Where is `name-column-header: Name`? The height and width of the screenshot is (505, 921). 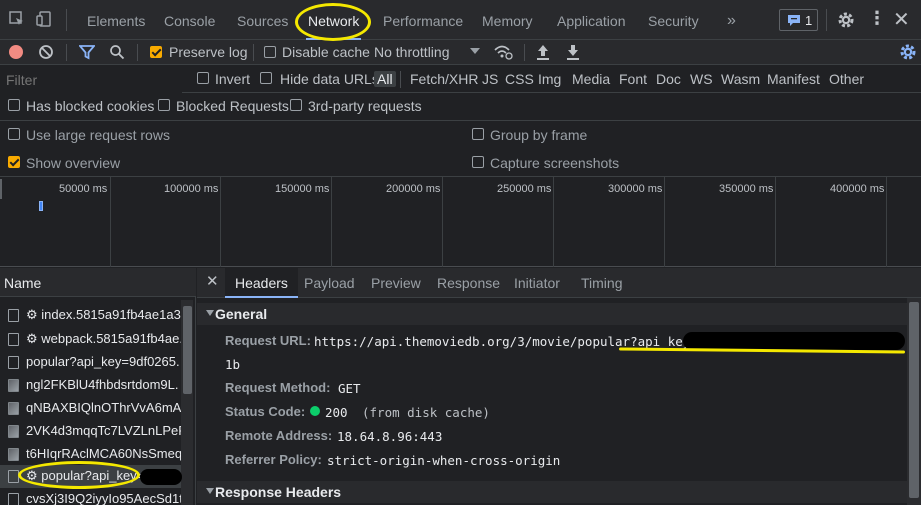 name-column-header: Name is located at coordinates (98, 282).